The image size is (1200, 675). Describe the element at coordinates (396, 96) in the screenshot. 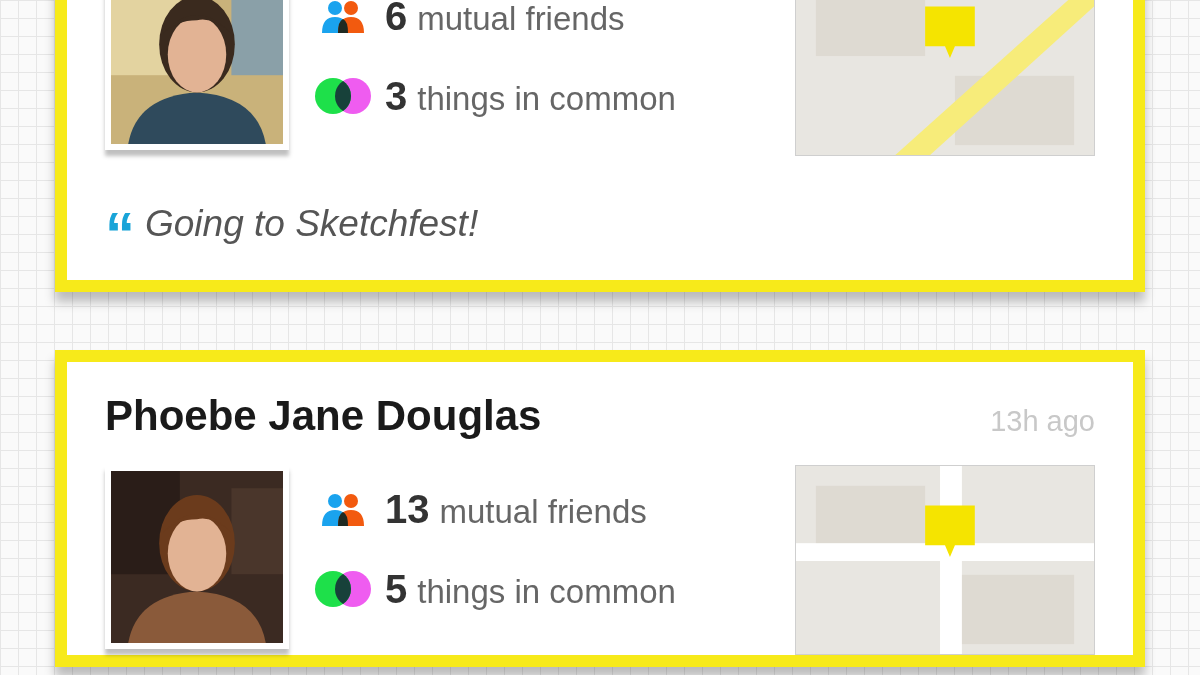

I see `count: 3` at that location.